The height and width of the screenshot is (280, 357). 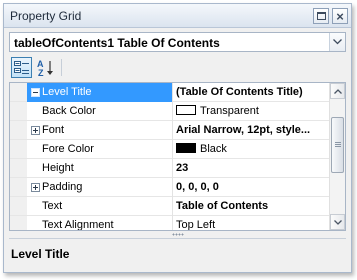 I want to click on property-name: Level Title, so click(x=67, y=92).